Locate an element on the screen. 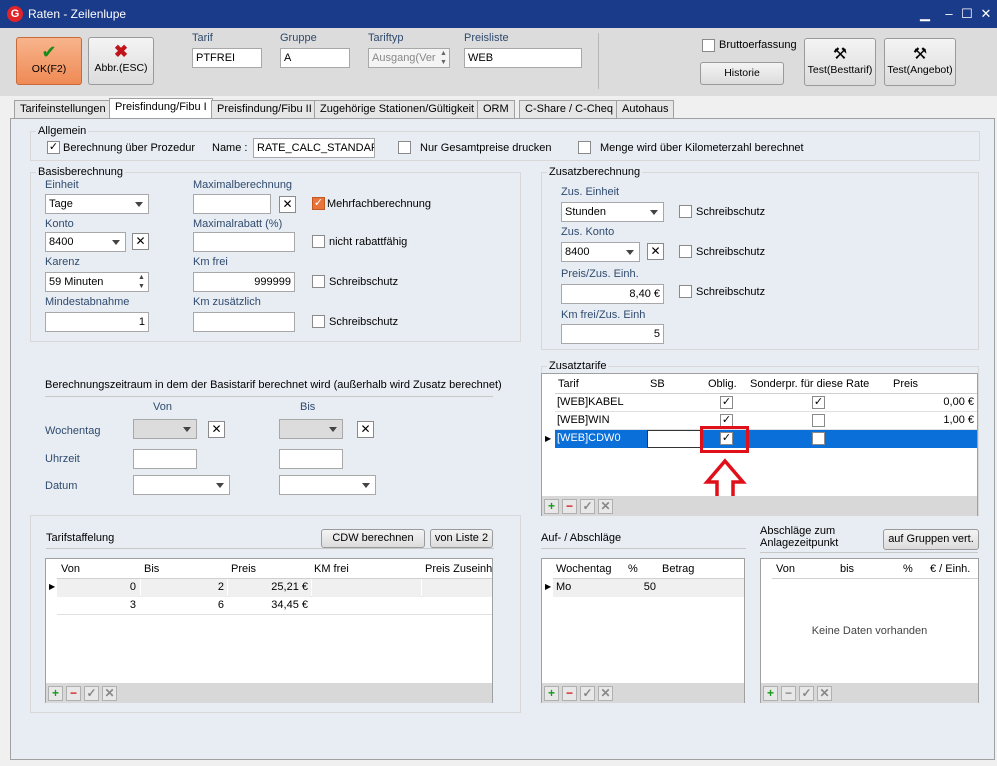  test-angebot-button: ⚒ Test(Angebot) is located at coordinates (920, 62).